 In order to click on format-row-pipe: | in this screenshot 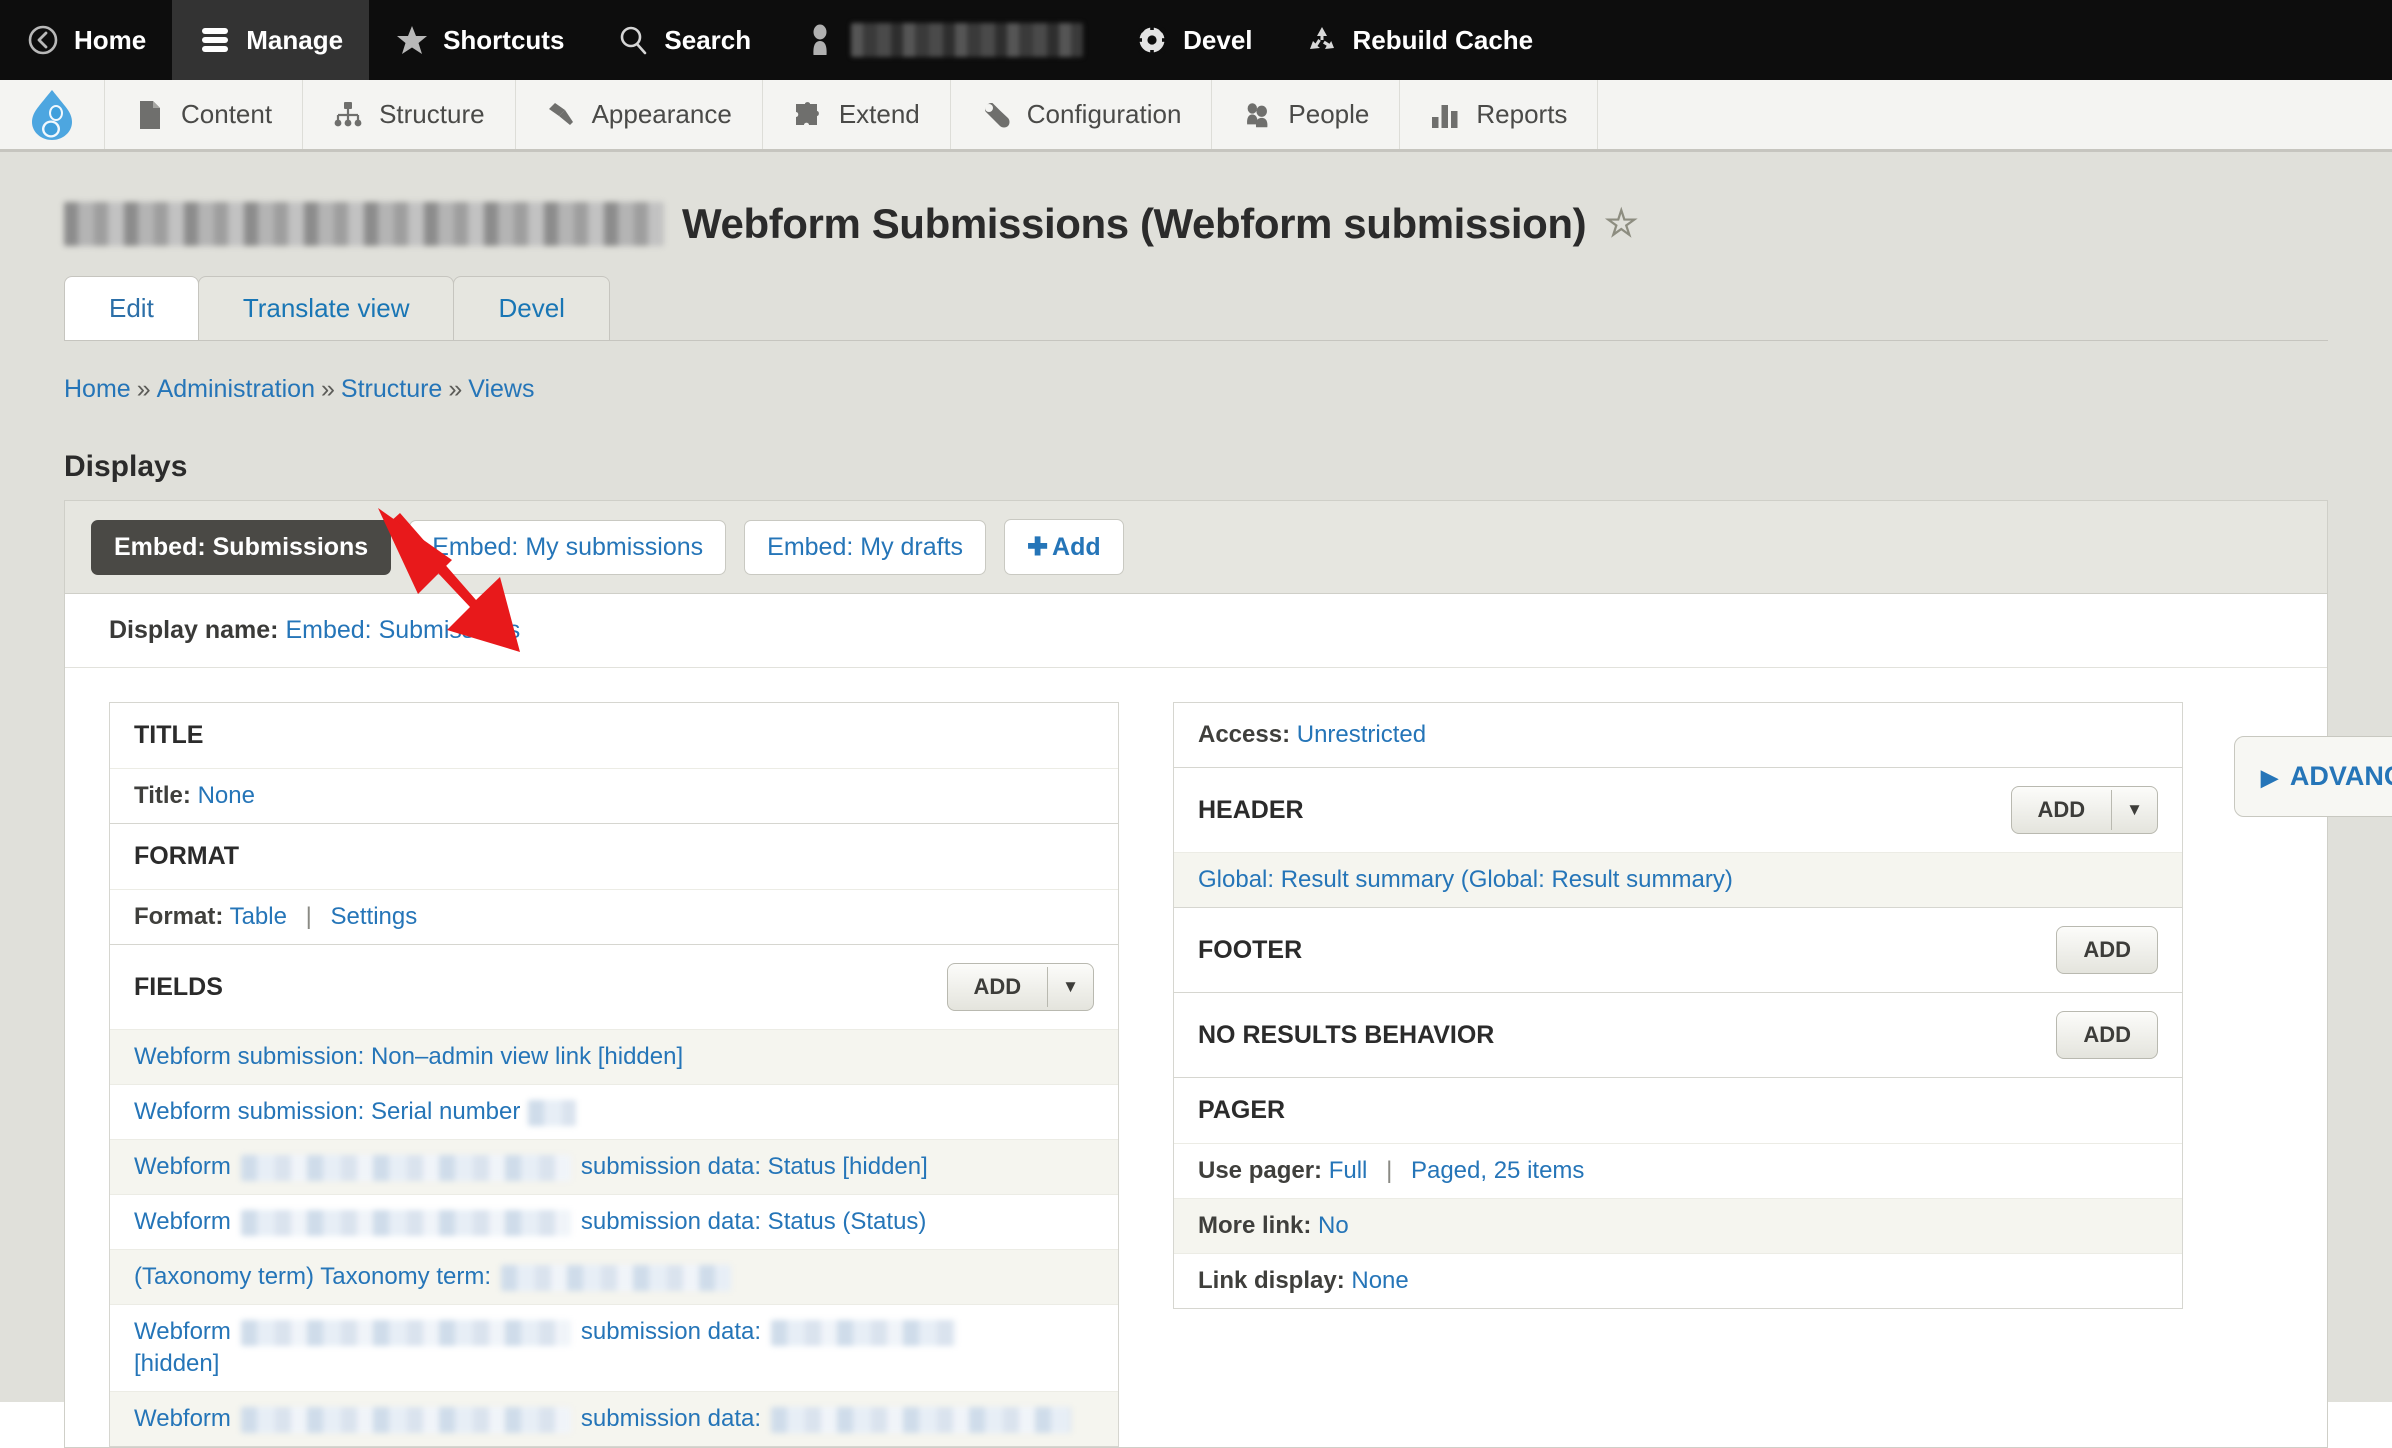, I will do `click(308, 916)`.